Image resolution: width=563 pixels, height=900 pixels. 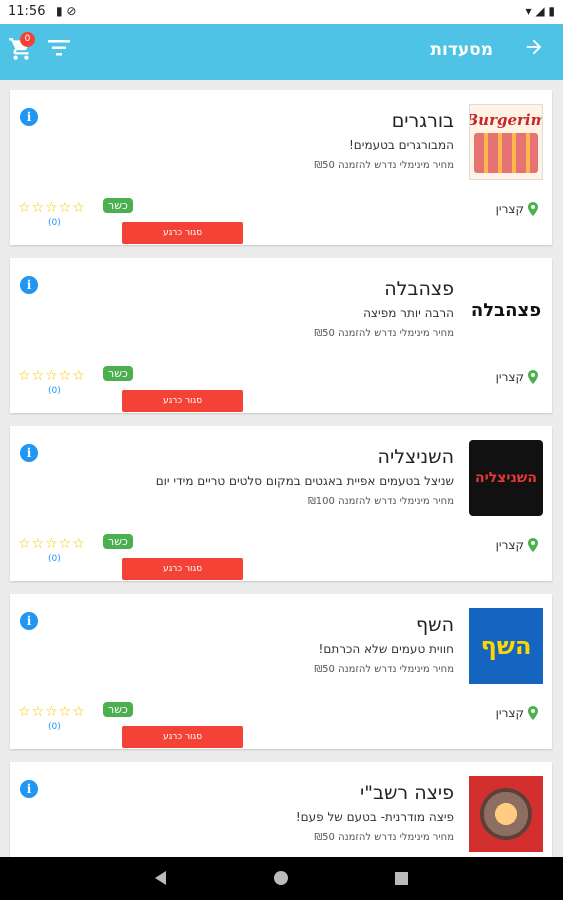 What do you see at coordinates (461, 50) in the screenshot?
I see `page-title: מסעדות` at bounding box center [461, 50].